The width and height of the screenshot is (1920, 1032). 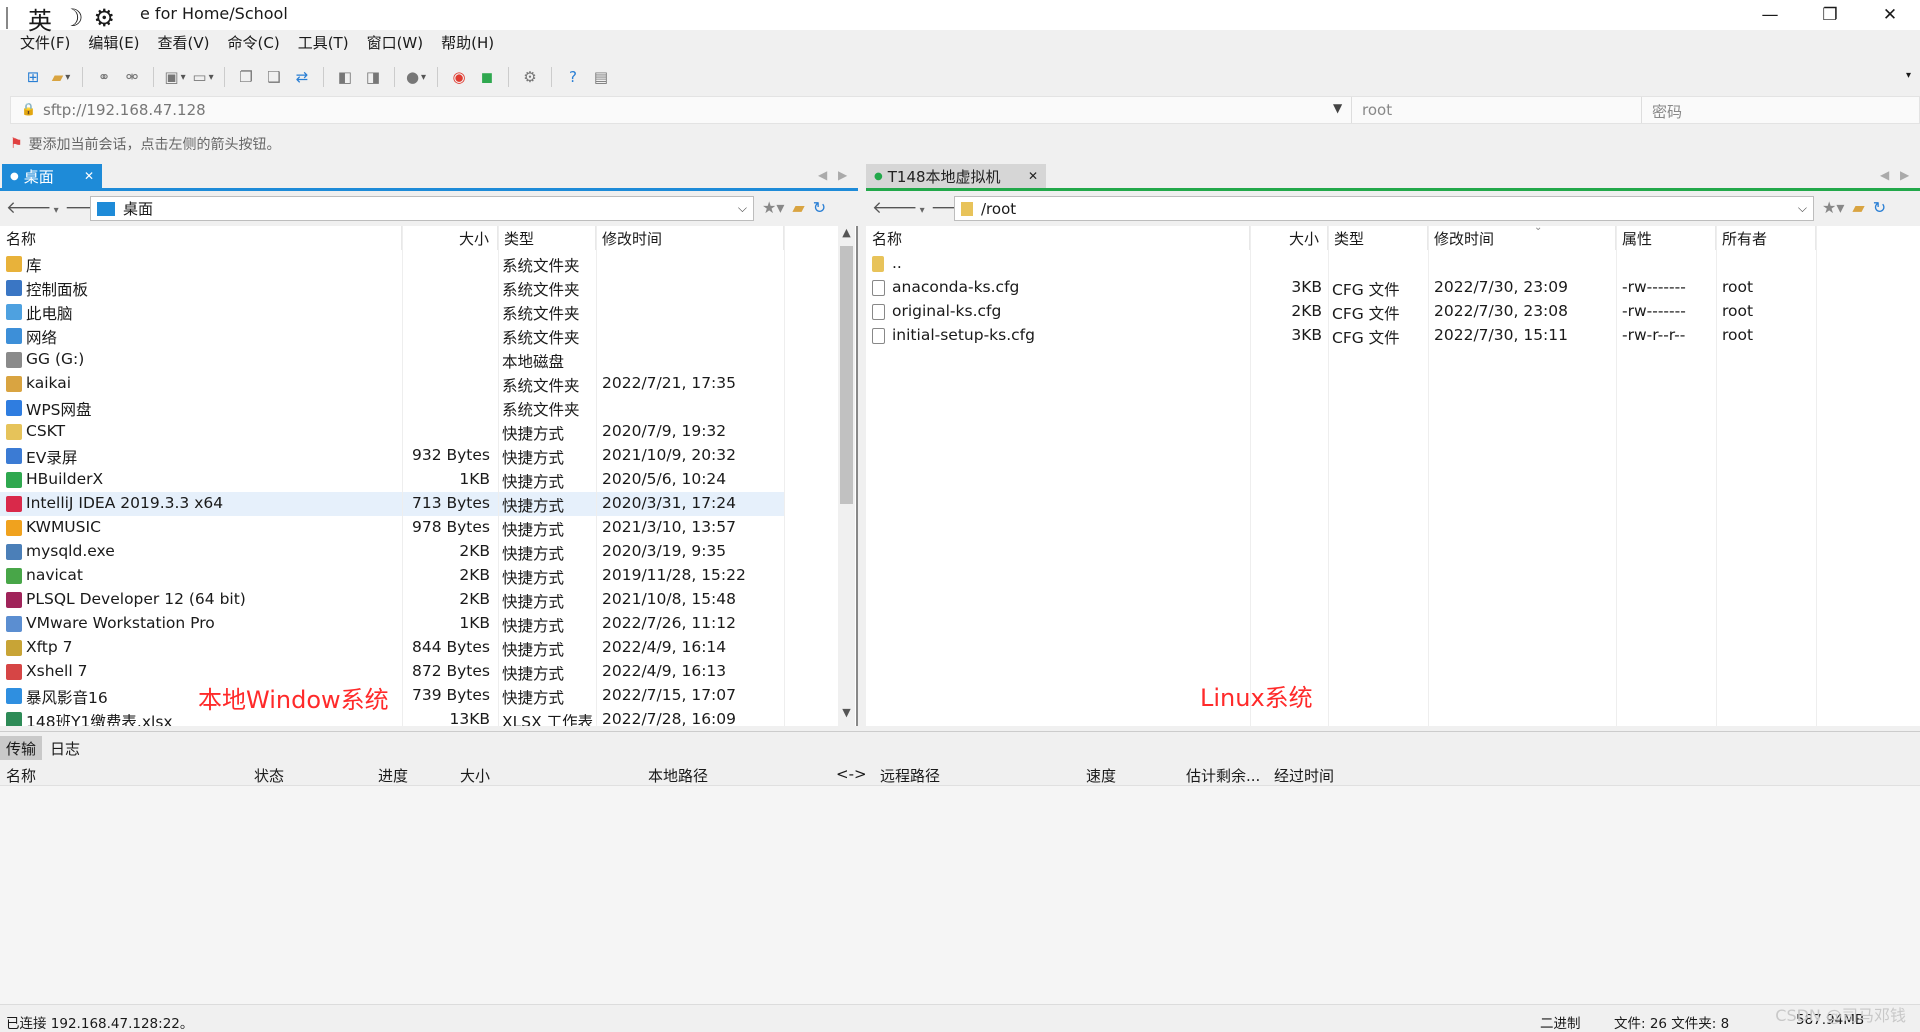 What do you see at coordinates (1890, 15) in the screenshot?
I see `close-button: ✕` at bounding box center [1890, 15].